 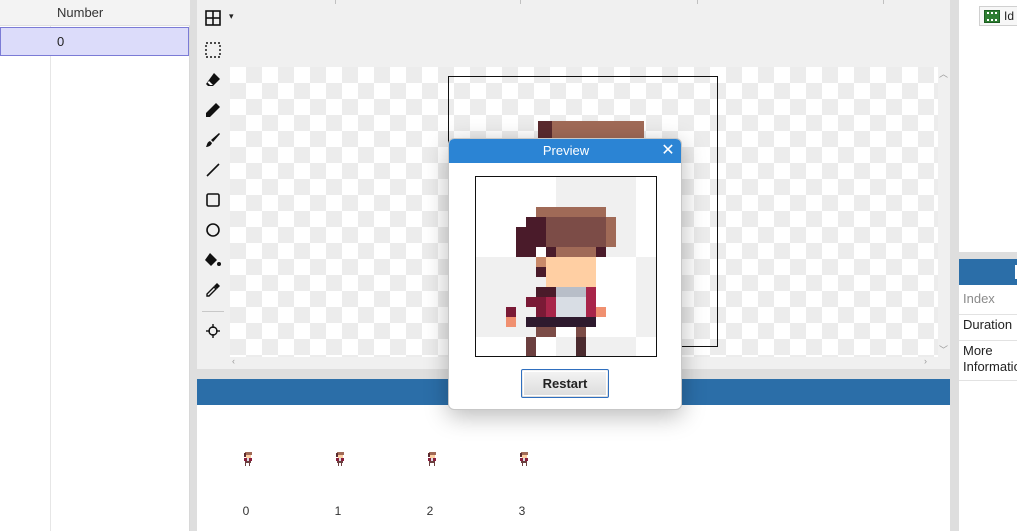 What do you see at coordinates (213, 311) in the screenshot?
I see `tool-separator` at bounding box center [213, 311].